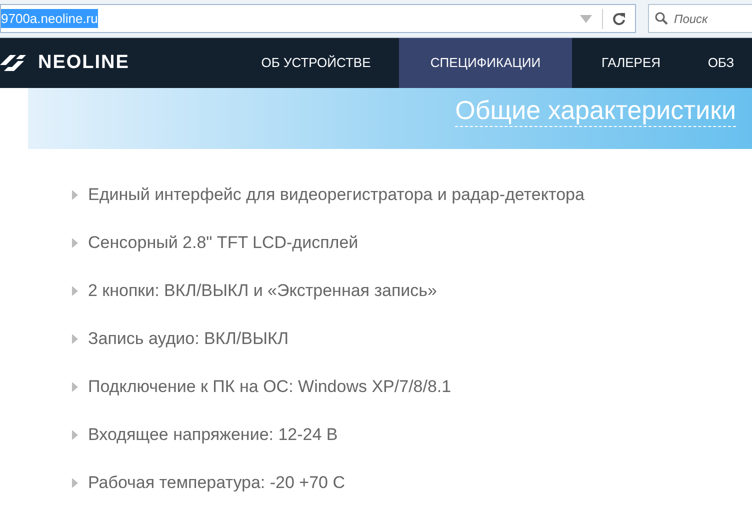 The width and height of the screenshot is (752, 518). What do you see at coordinates (213, 435) in the screenshot?
I see `feature-text: Входящее напряжение: 12-24 В` at bounding box center [213, 435].